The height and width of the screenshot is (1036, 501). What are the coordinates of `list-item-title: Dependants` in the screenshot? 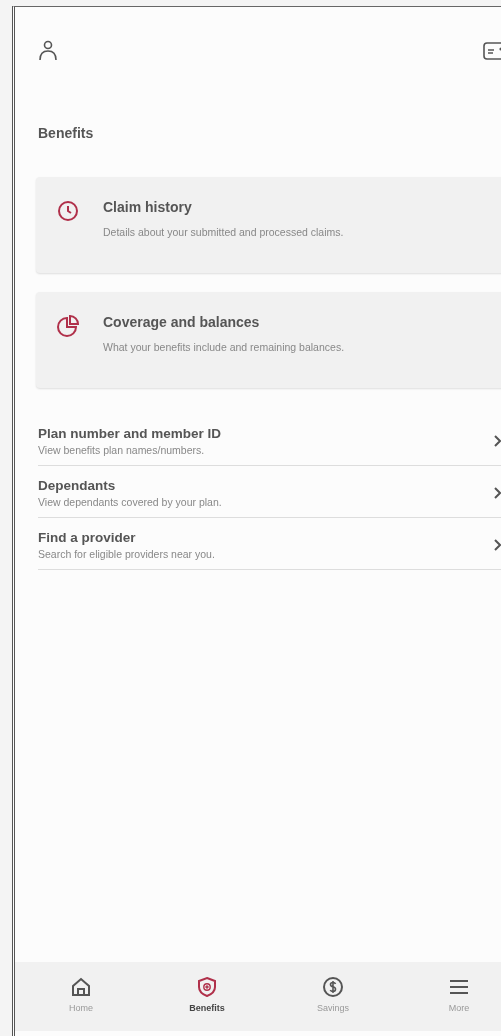 It's located at (130, 485).